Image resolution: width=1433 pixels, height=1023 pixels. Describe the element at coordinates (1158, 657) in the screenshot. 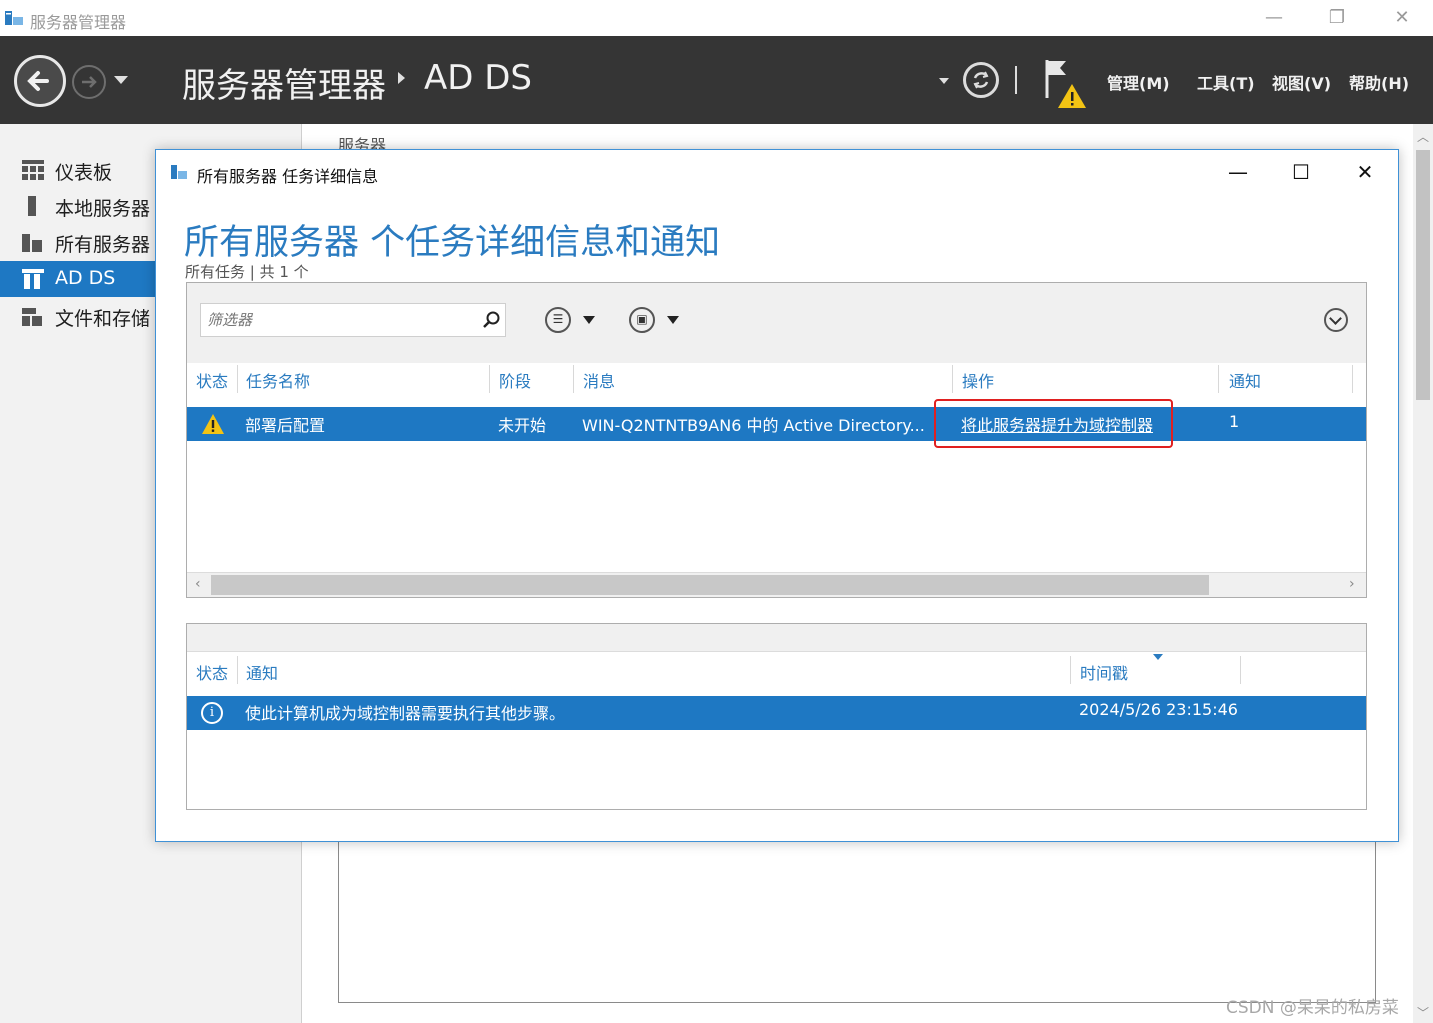

I see `sort-descending-icon` at that location.